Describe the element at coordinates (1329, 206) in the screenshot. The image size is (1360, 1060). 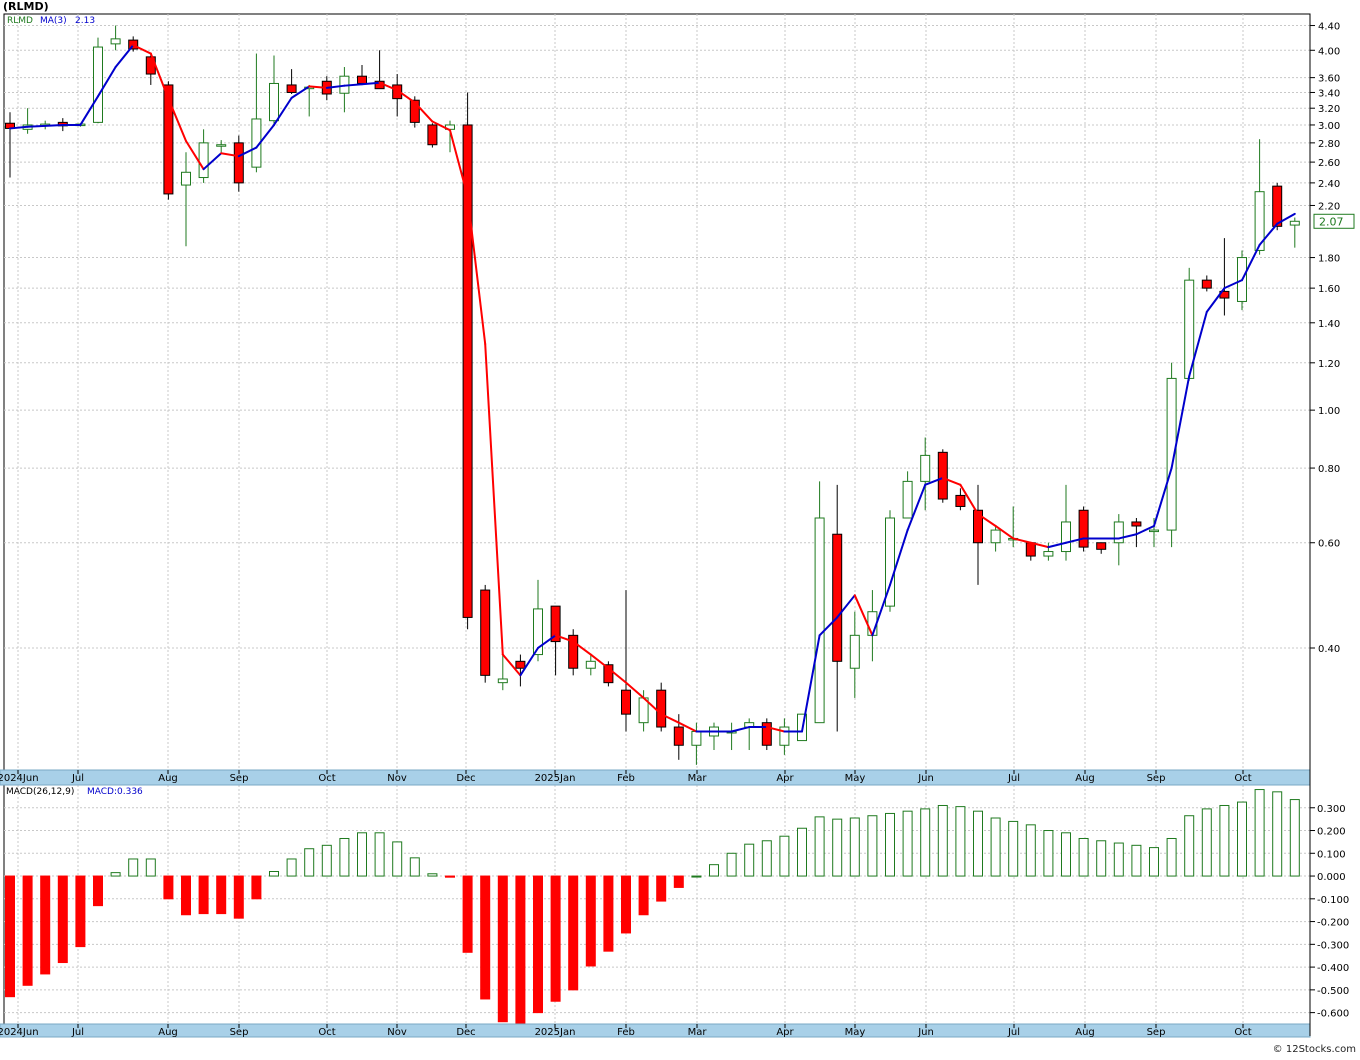
I see `price-y-tick-label: 2.20` at that location.